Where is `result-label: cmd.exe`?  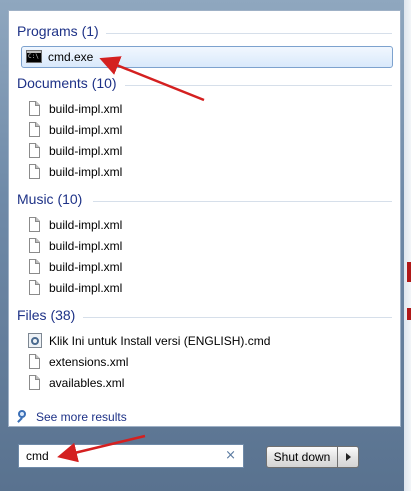 result-label: cmd.exe is located at coordinates (71, 57).